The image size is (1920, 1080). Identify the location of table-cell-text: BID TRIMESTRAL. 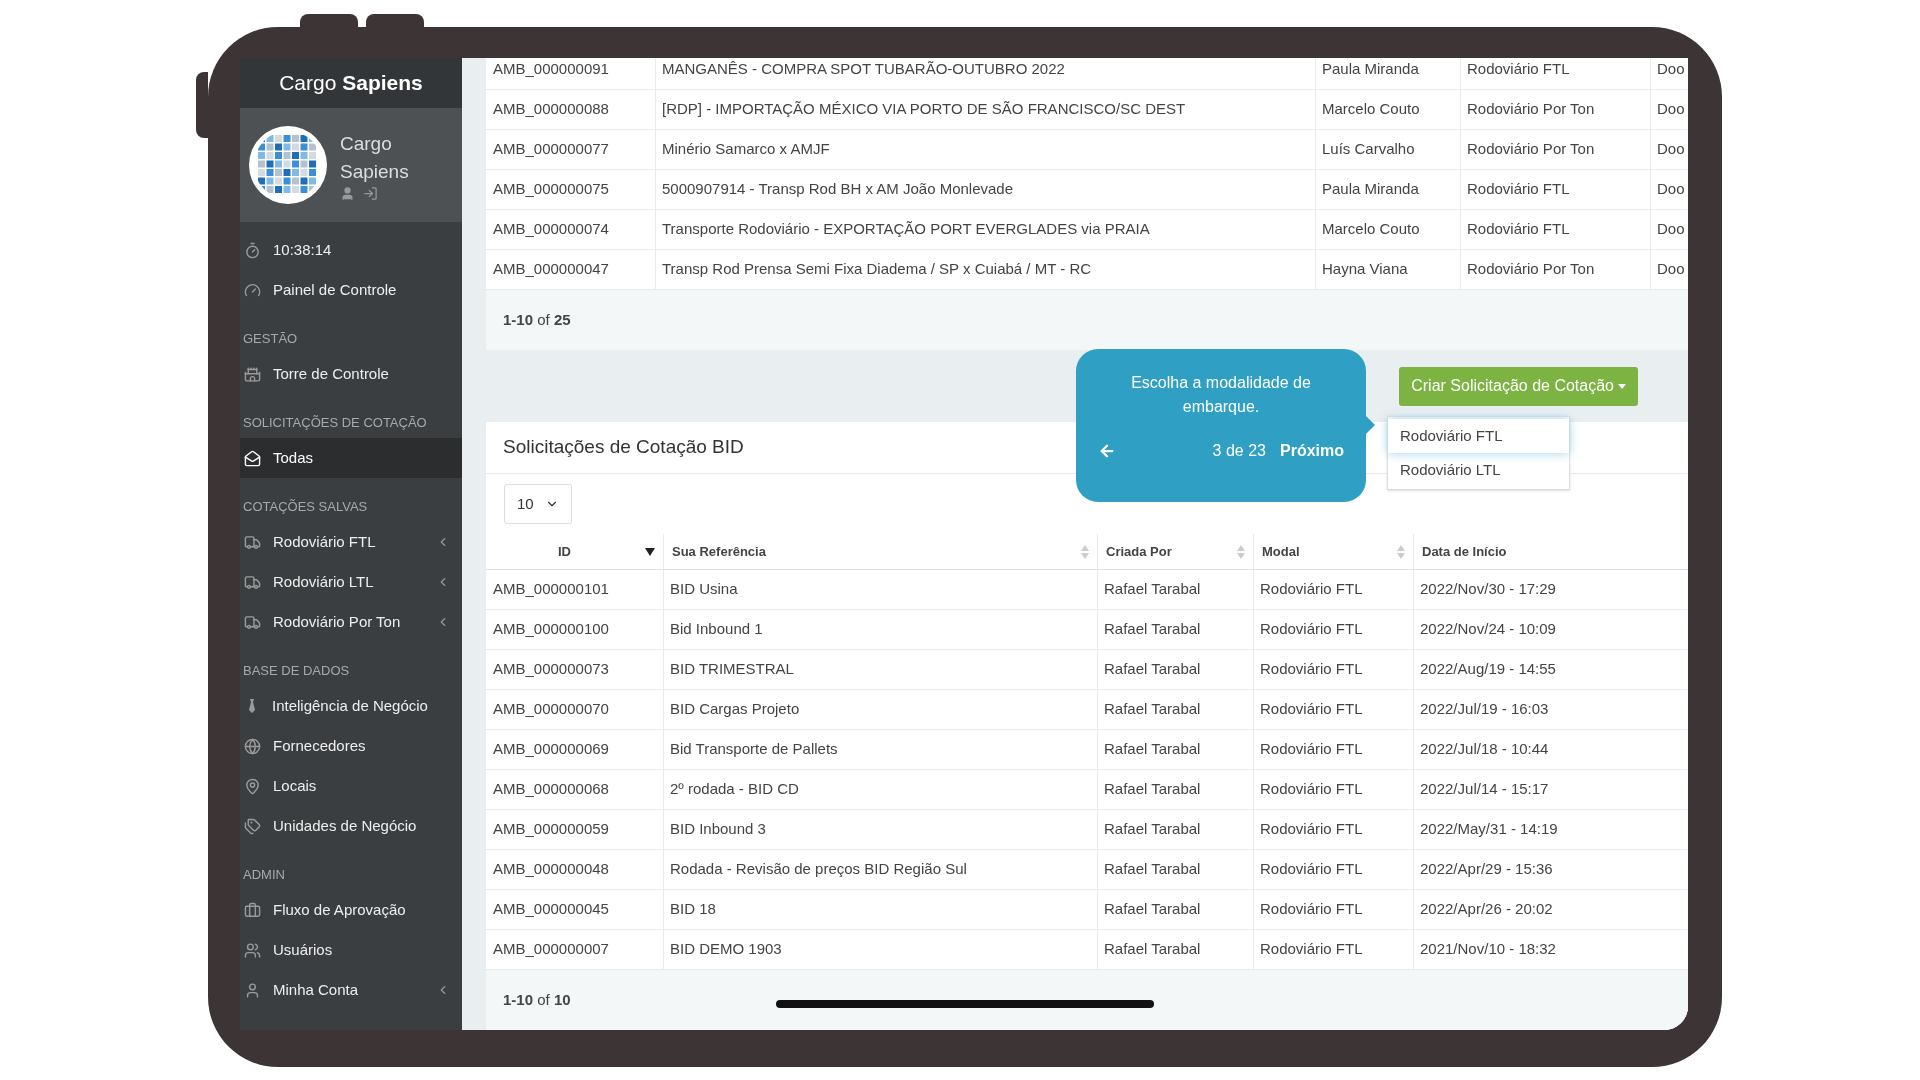
(732, 669).